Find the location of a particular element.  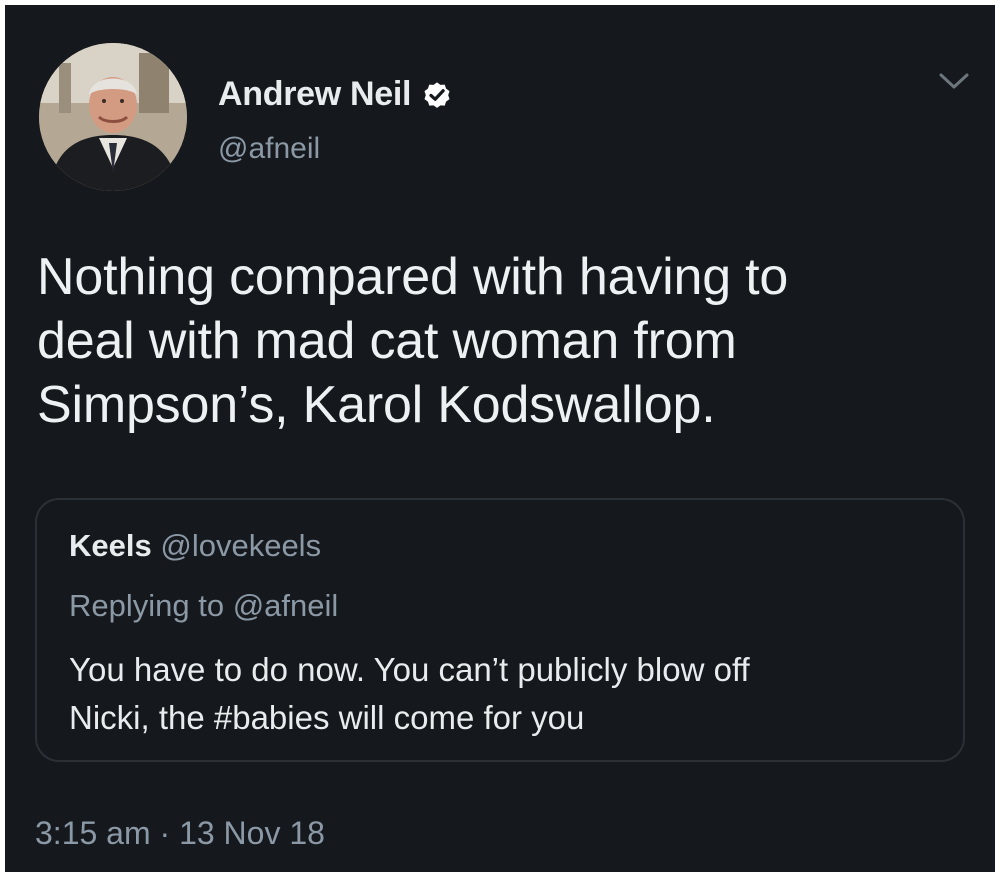

avatar is located at coordinates (113, 117).